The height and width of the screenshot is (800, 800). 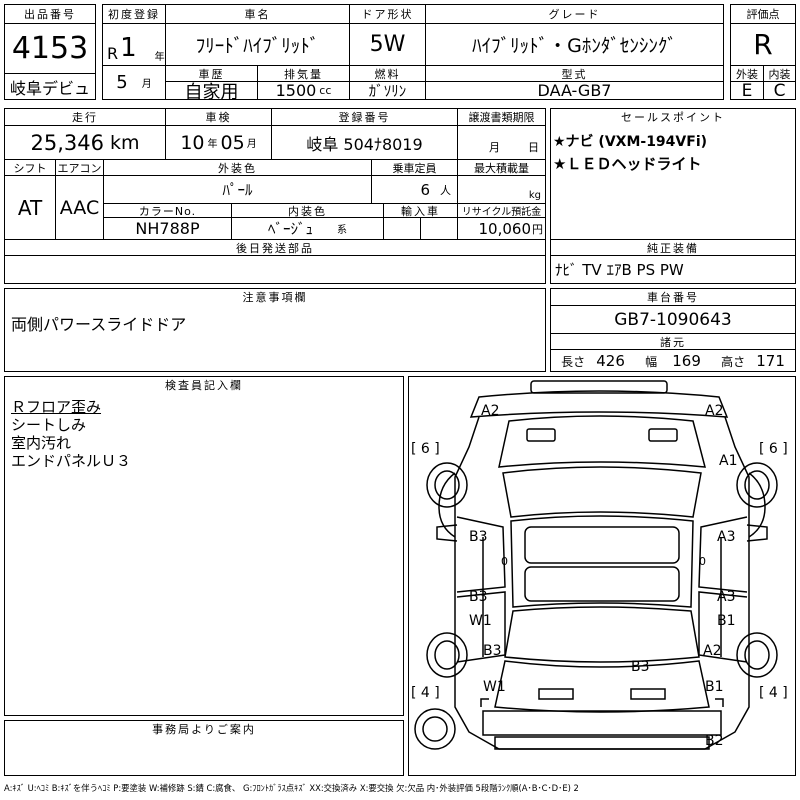 I want to click on mark-b1-r4: B1, so click(x=714, y=687).